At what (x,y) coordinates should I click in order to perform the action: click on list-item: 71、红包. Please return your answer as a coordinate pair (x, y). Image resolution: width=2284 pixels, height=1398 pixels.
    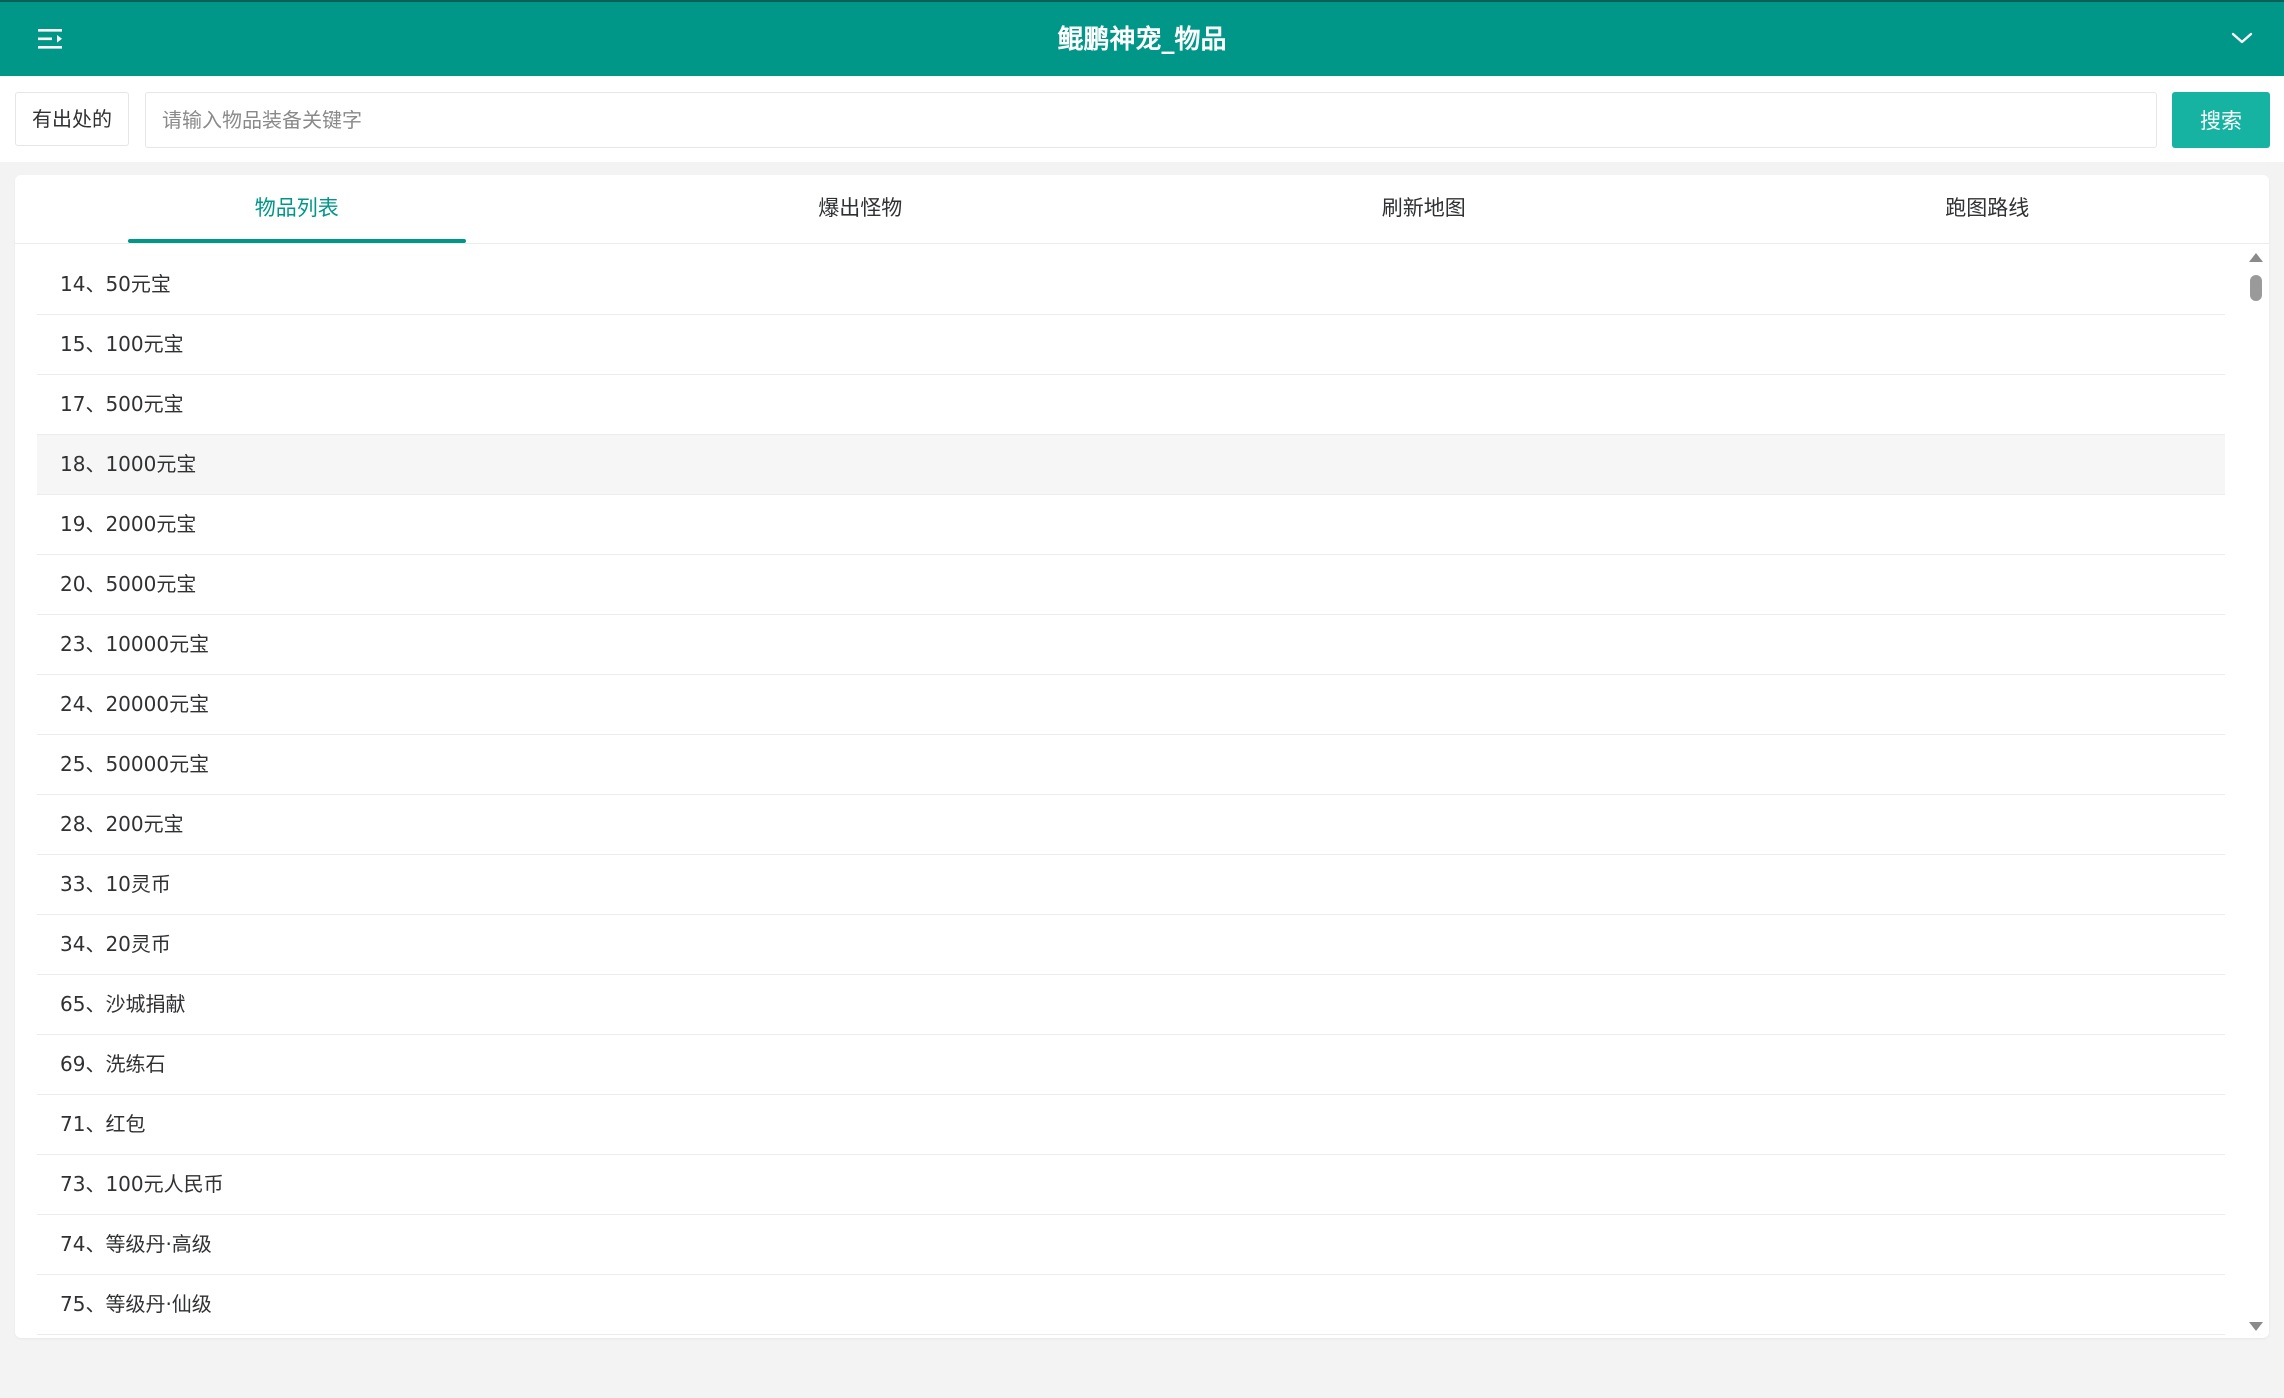
    Looking at the image, I should click on (1131, 1125).